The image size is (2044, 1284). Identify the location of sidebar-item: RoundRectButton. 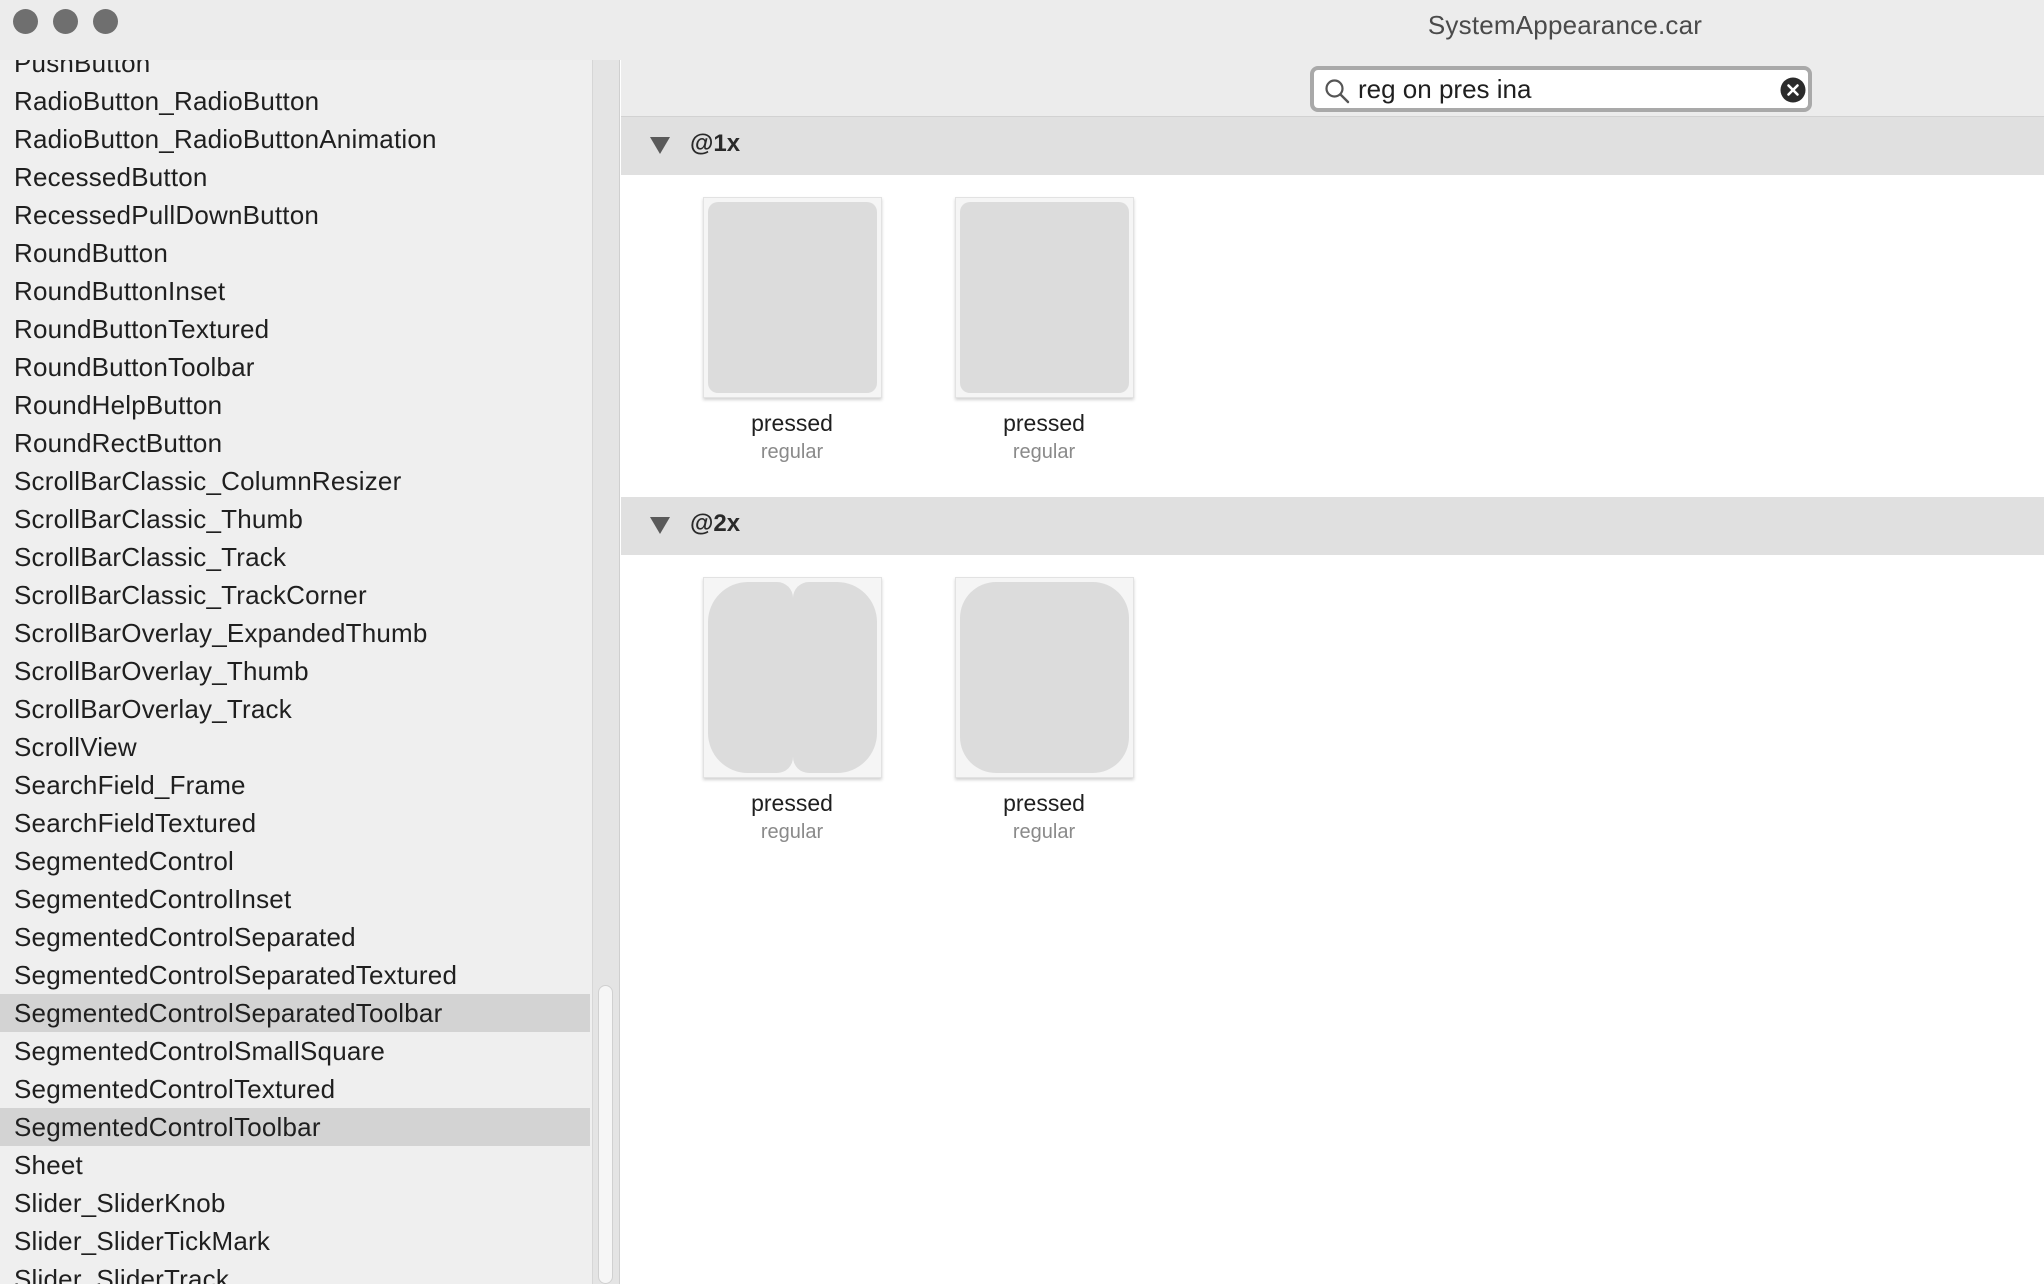
(295, 443).